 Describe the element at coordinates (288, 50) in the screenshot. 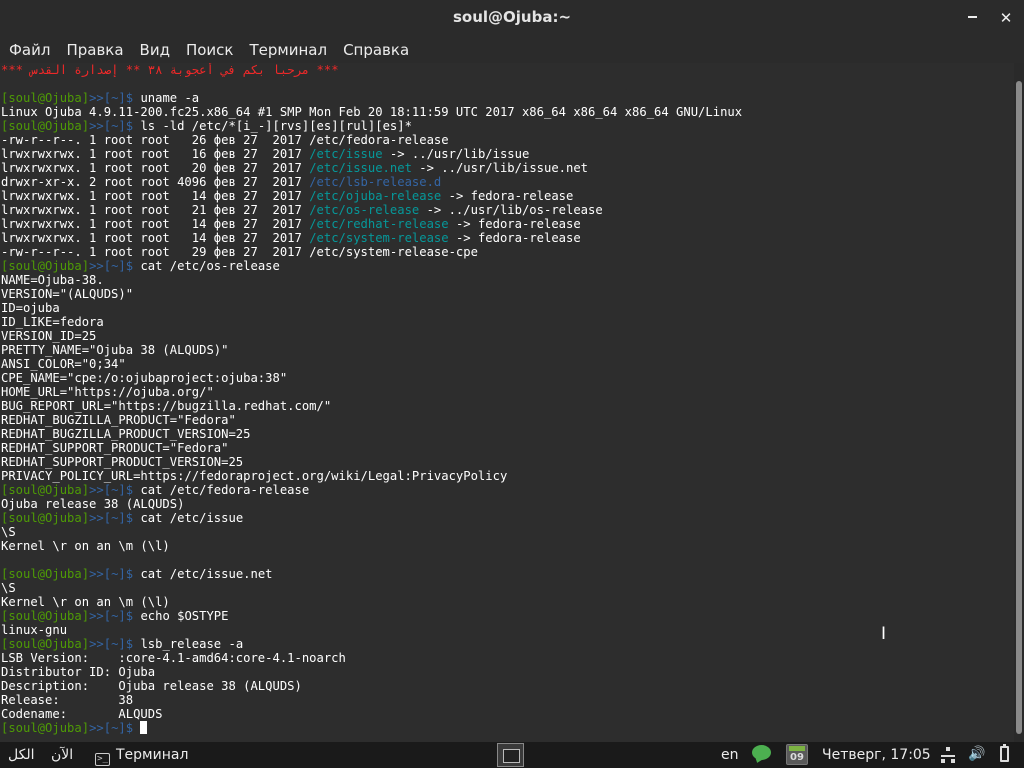

I see `menu-terminal: Терминал` at that location.